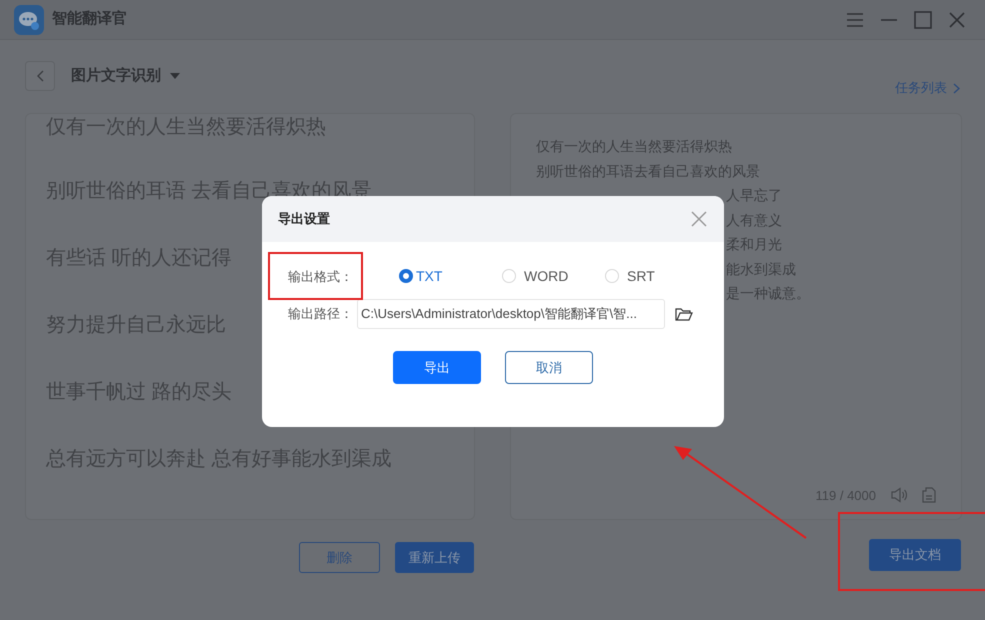 Image resolution: width=985 pixels, height=620 pixels. Describe the element at coordinates (320, 314) in the screenshot. I see `path-label: 输出路径：` at that location.